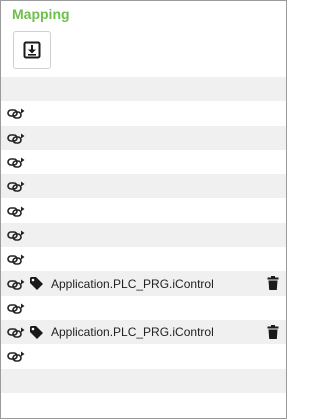  Describe the element at coordinates (41, 14) in the screenshot. I see `panel-title: Mapping` at that location.